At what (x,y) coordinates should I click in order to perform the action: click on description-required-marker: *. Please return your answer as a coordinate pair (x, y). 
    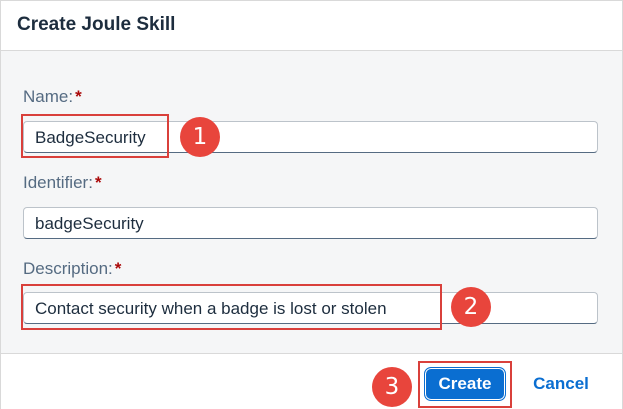
    Looking at the image, I should click on (118, 268).